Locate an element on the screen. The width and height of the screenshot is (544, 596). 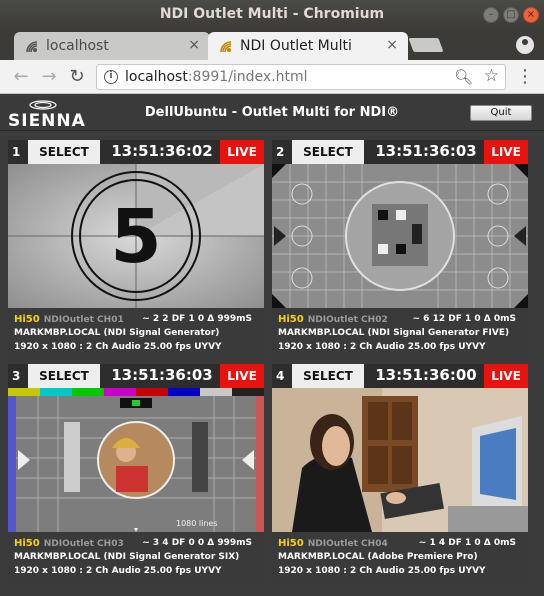
minimize-icon: – is located at coordinates (491, 14).